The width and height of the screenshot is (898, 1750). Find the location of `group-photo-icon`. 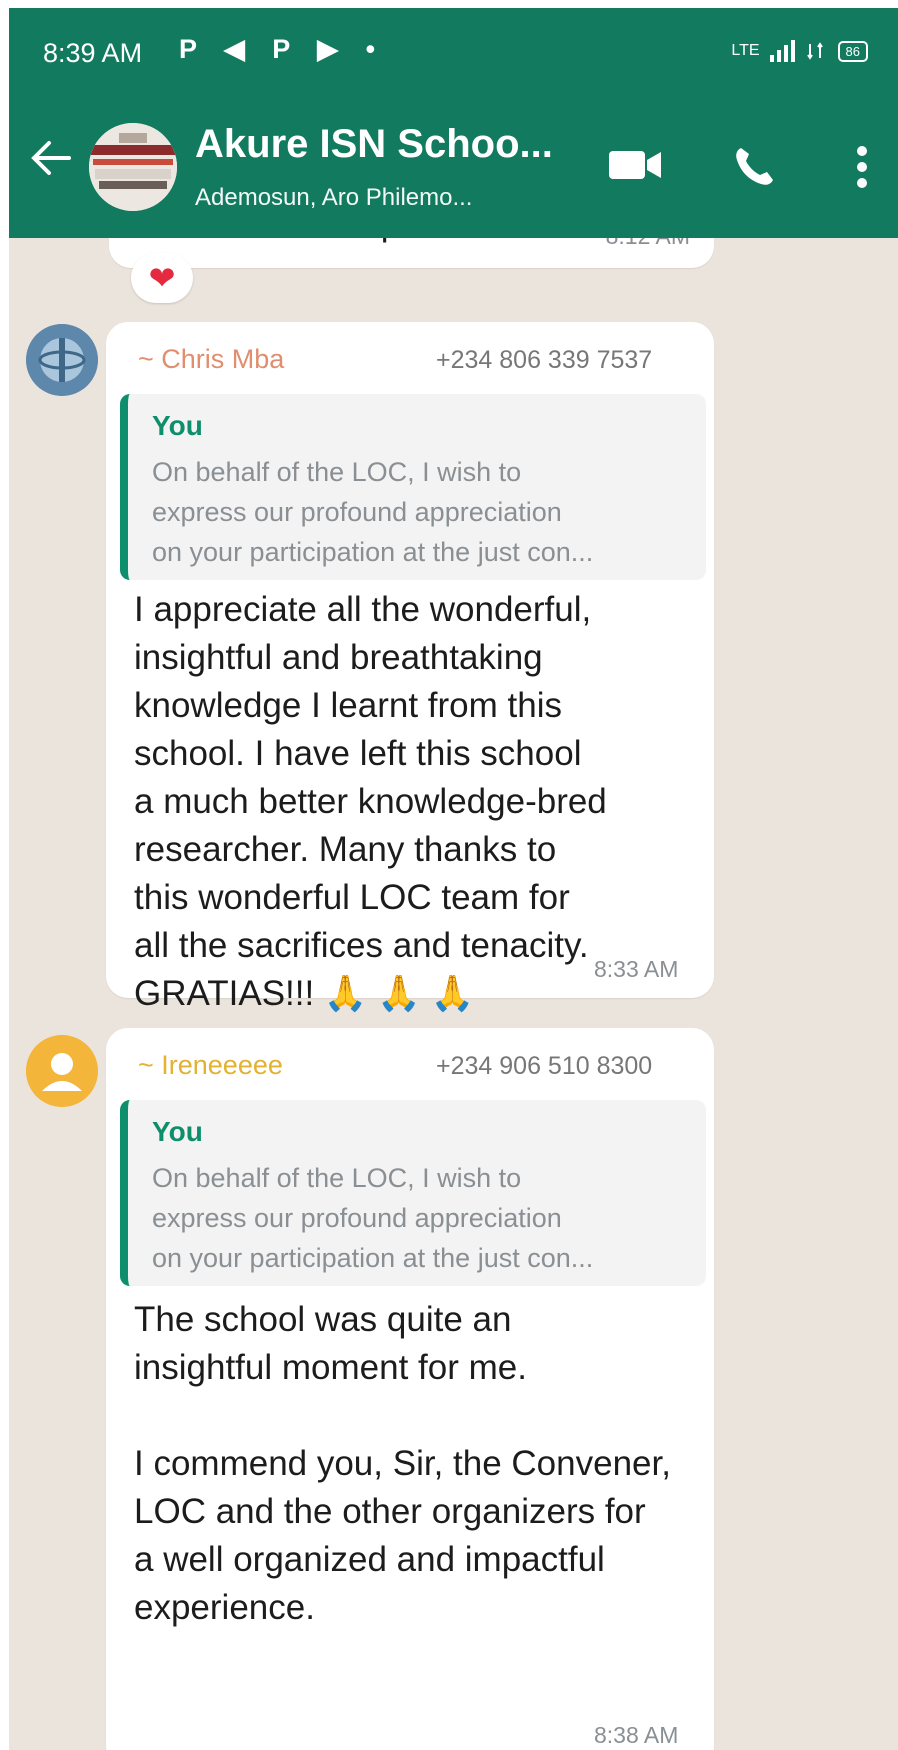

group-photo-icon is located at coordinates (133, 167).